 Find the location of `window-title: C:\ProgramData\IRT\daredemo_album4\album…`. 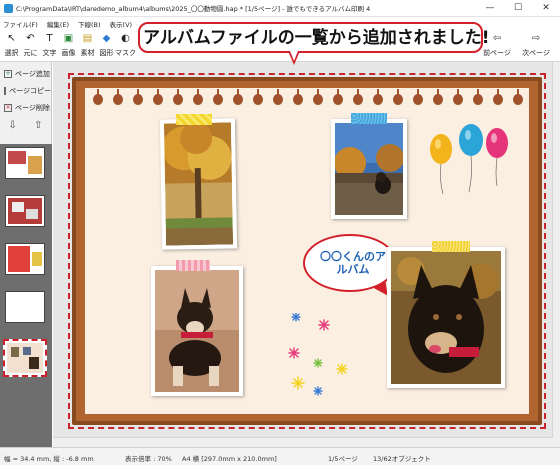

window-title: C:\ProgramData\IRT\daredemo_album4\album… is located at coordinates (193, 9).